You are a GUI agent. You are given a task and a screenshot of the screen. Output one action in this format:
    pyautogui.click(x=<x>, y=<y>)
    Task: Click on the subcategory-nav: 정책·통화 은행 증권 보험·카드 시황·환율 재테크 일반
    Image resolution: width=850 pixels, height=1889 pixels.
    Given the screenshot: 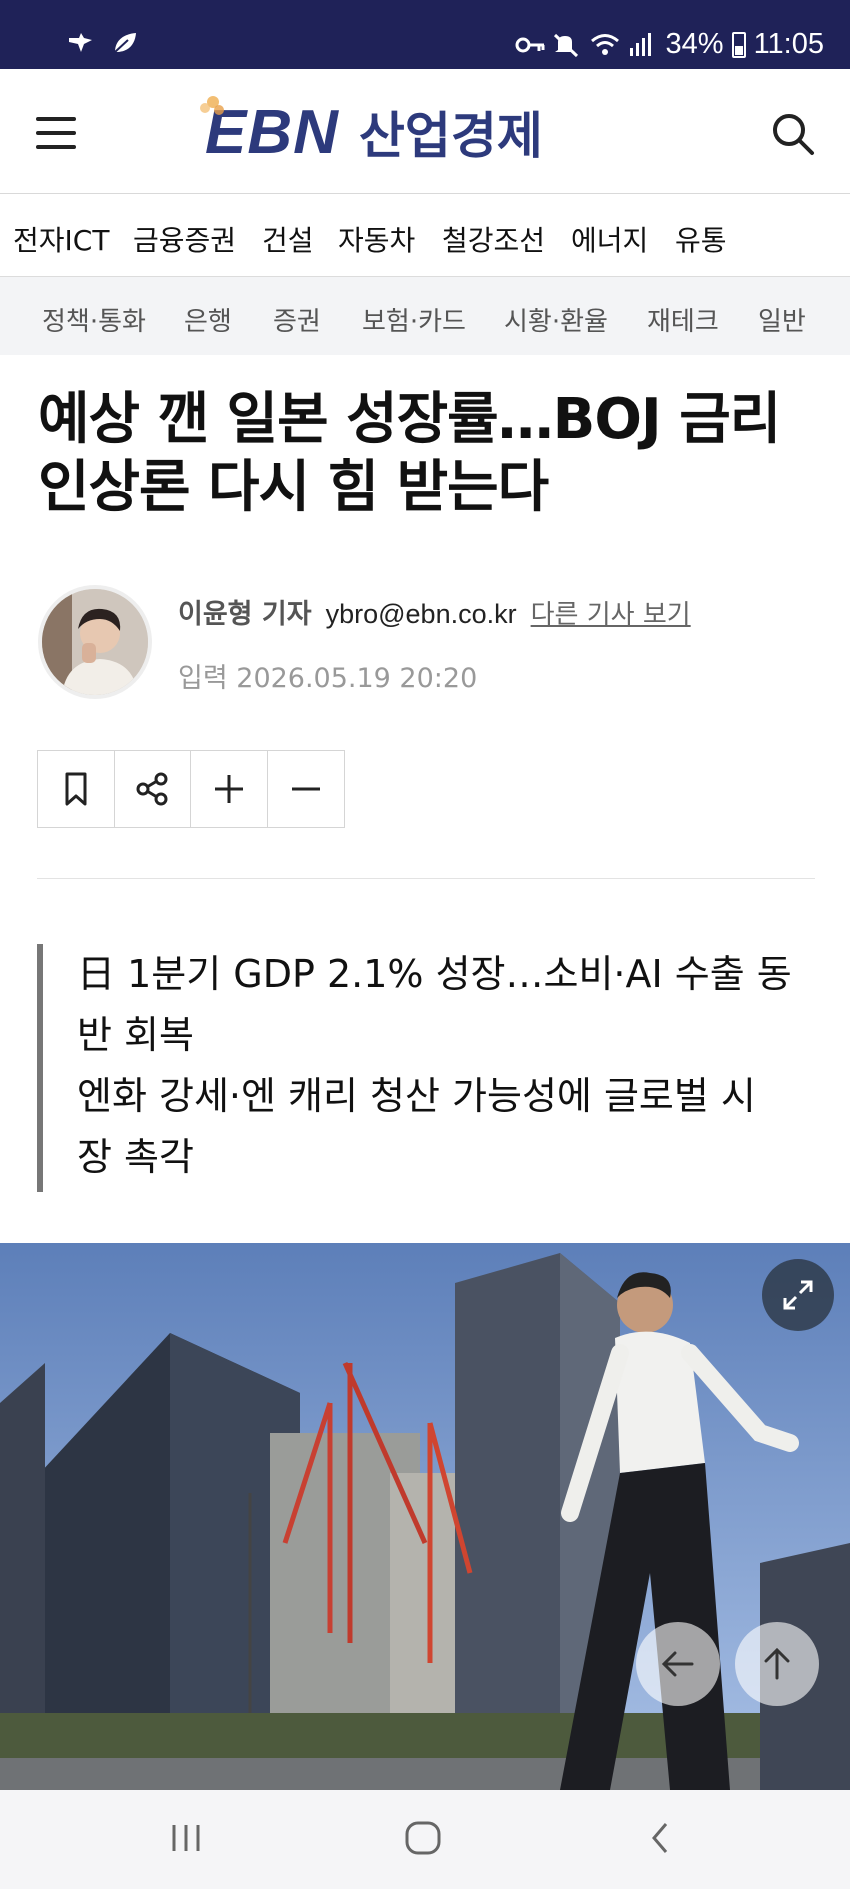 What is the action you would take?
    pyautogui.click(x=425, y=316)
    